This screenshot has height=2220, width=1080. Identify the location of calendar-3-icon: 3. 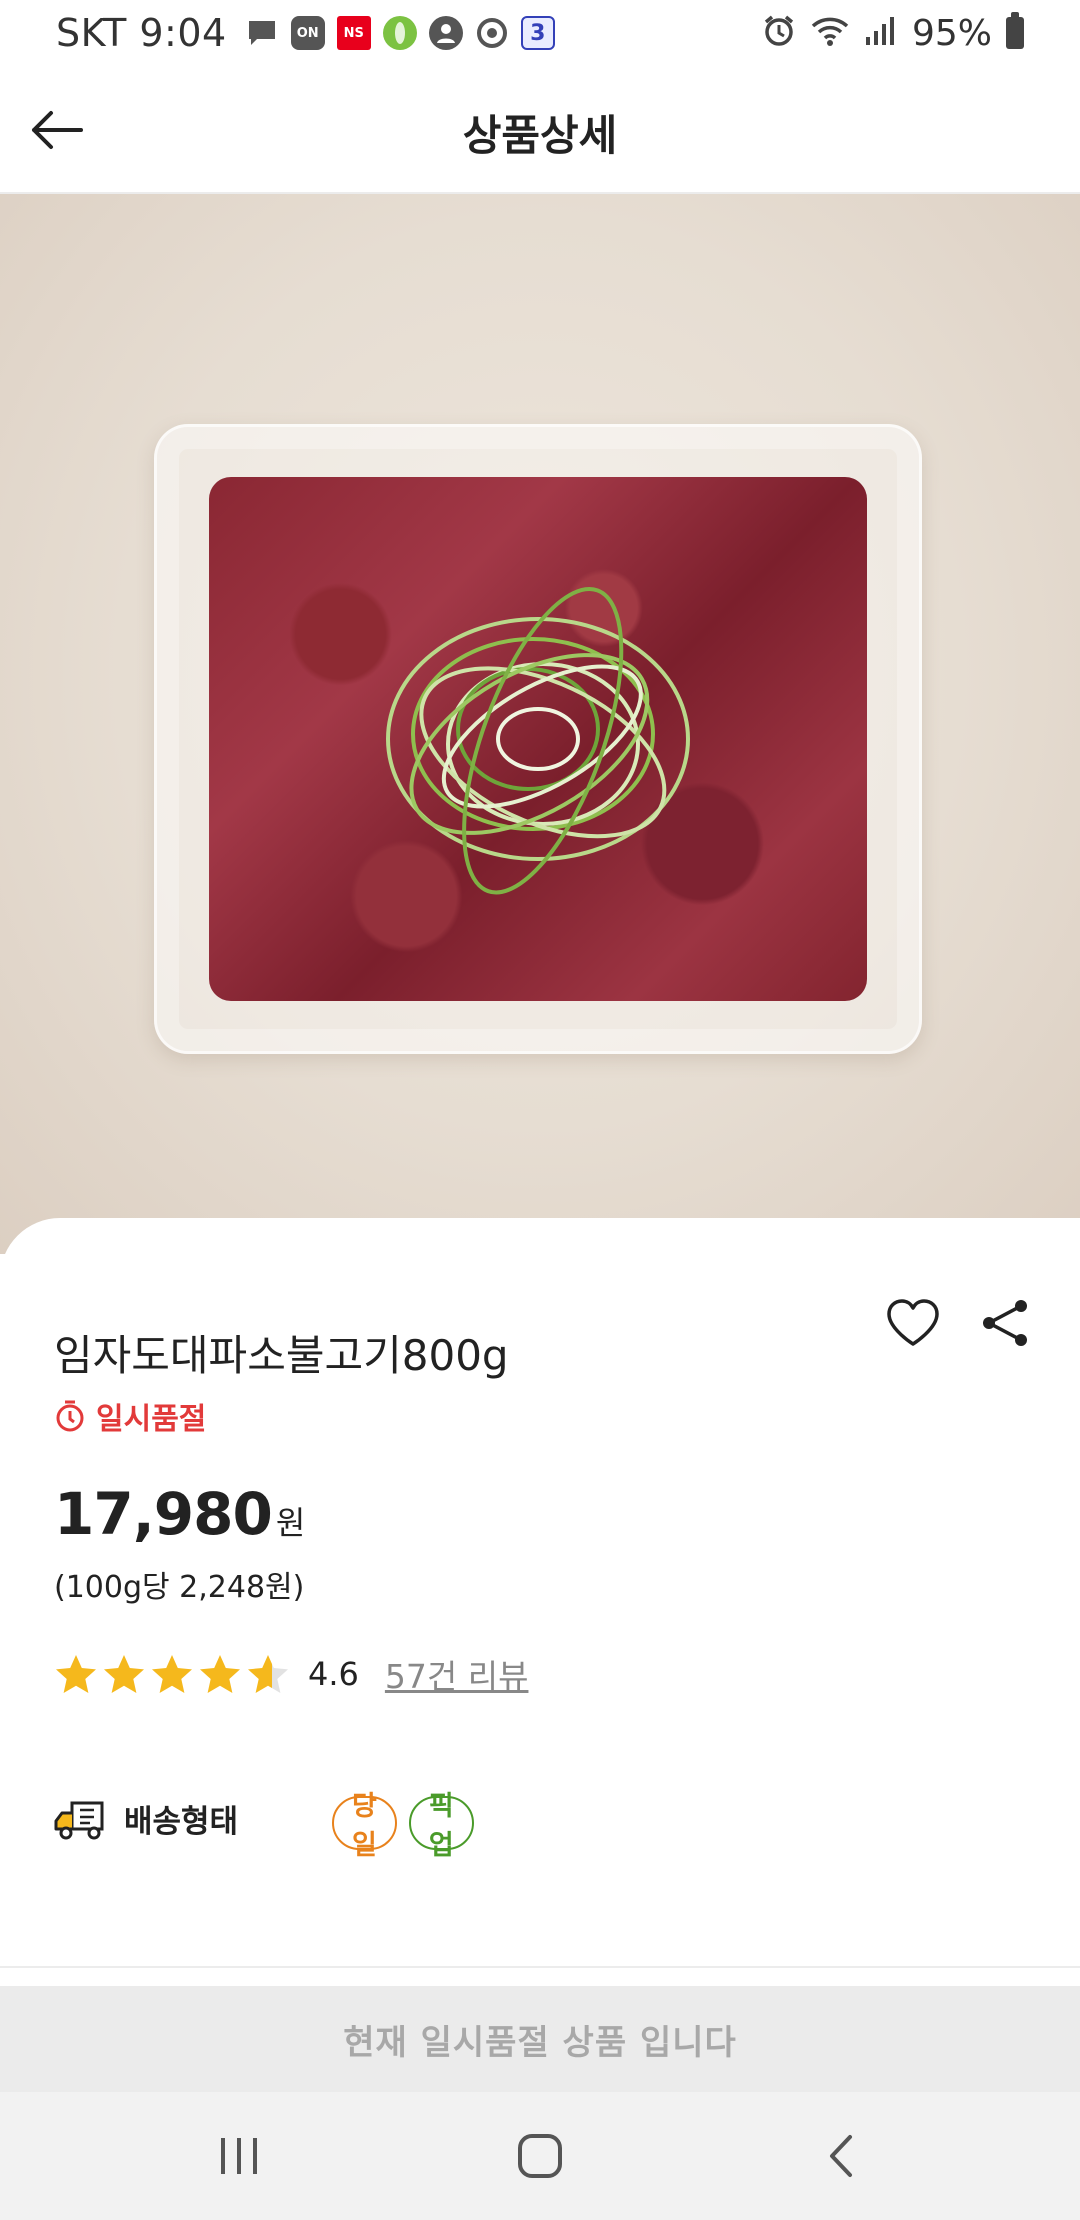
(537, 33).